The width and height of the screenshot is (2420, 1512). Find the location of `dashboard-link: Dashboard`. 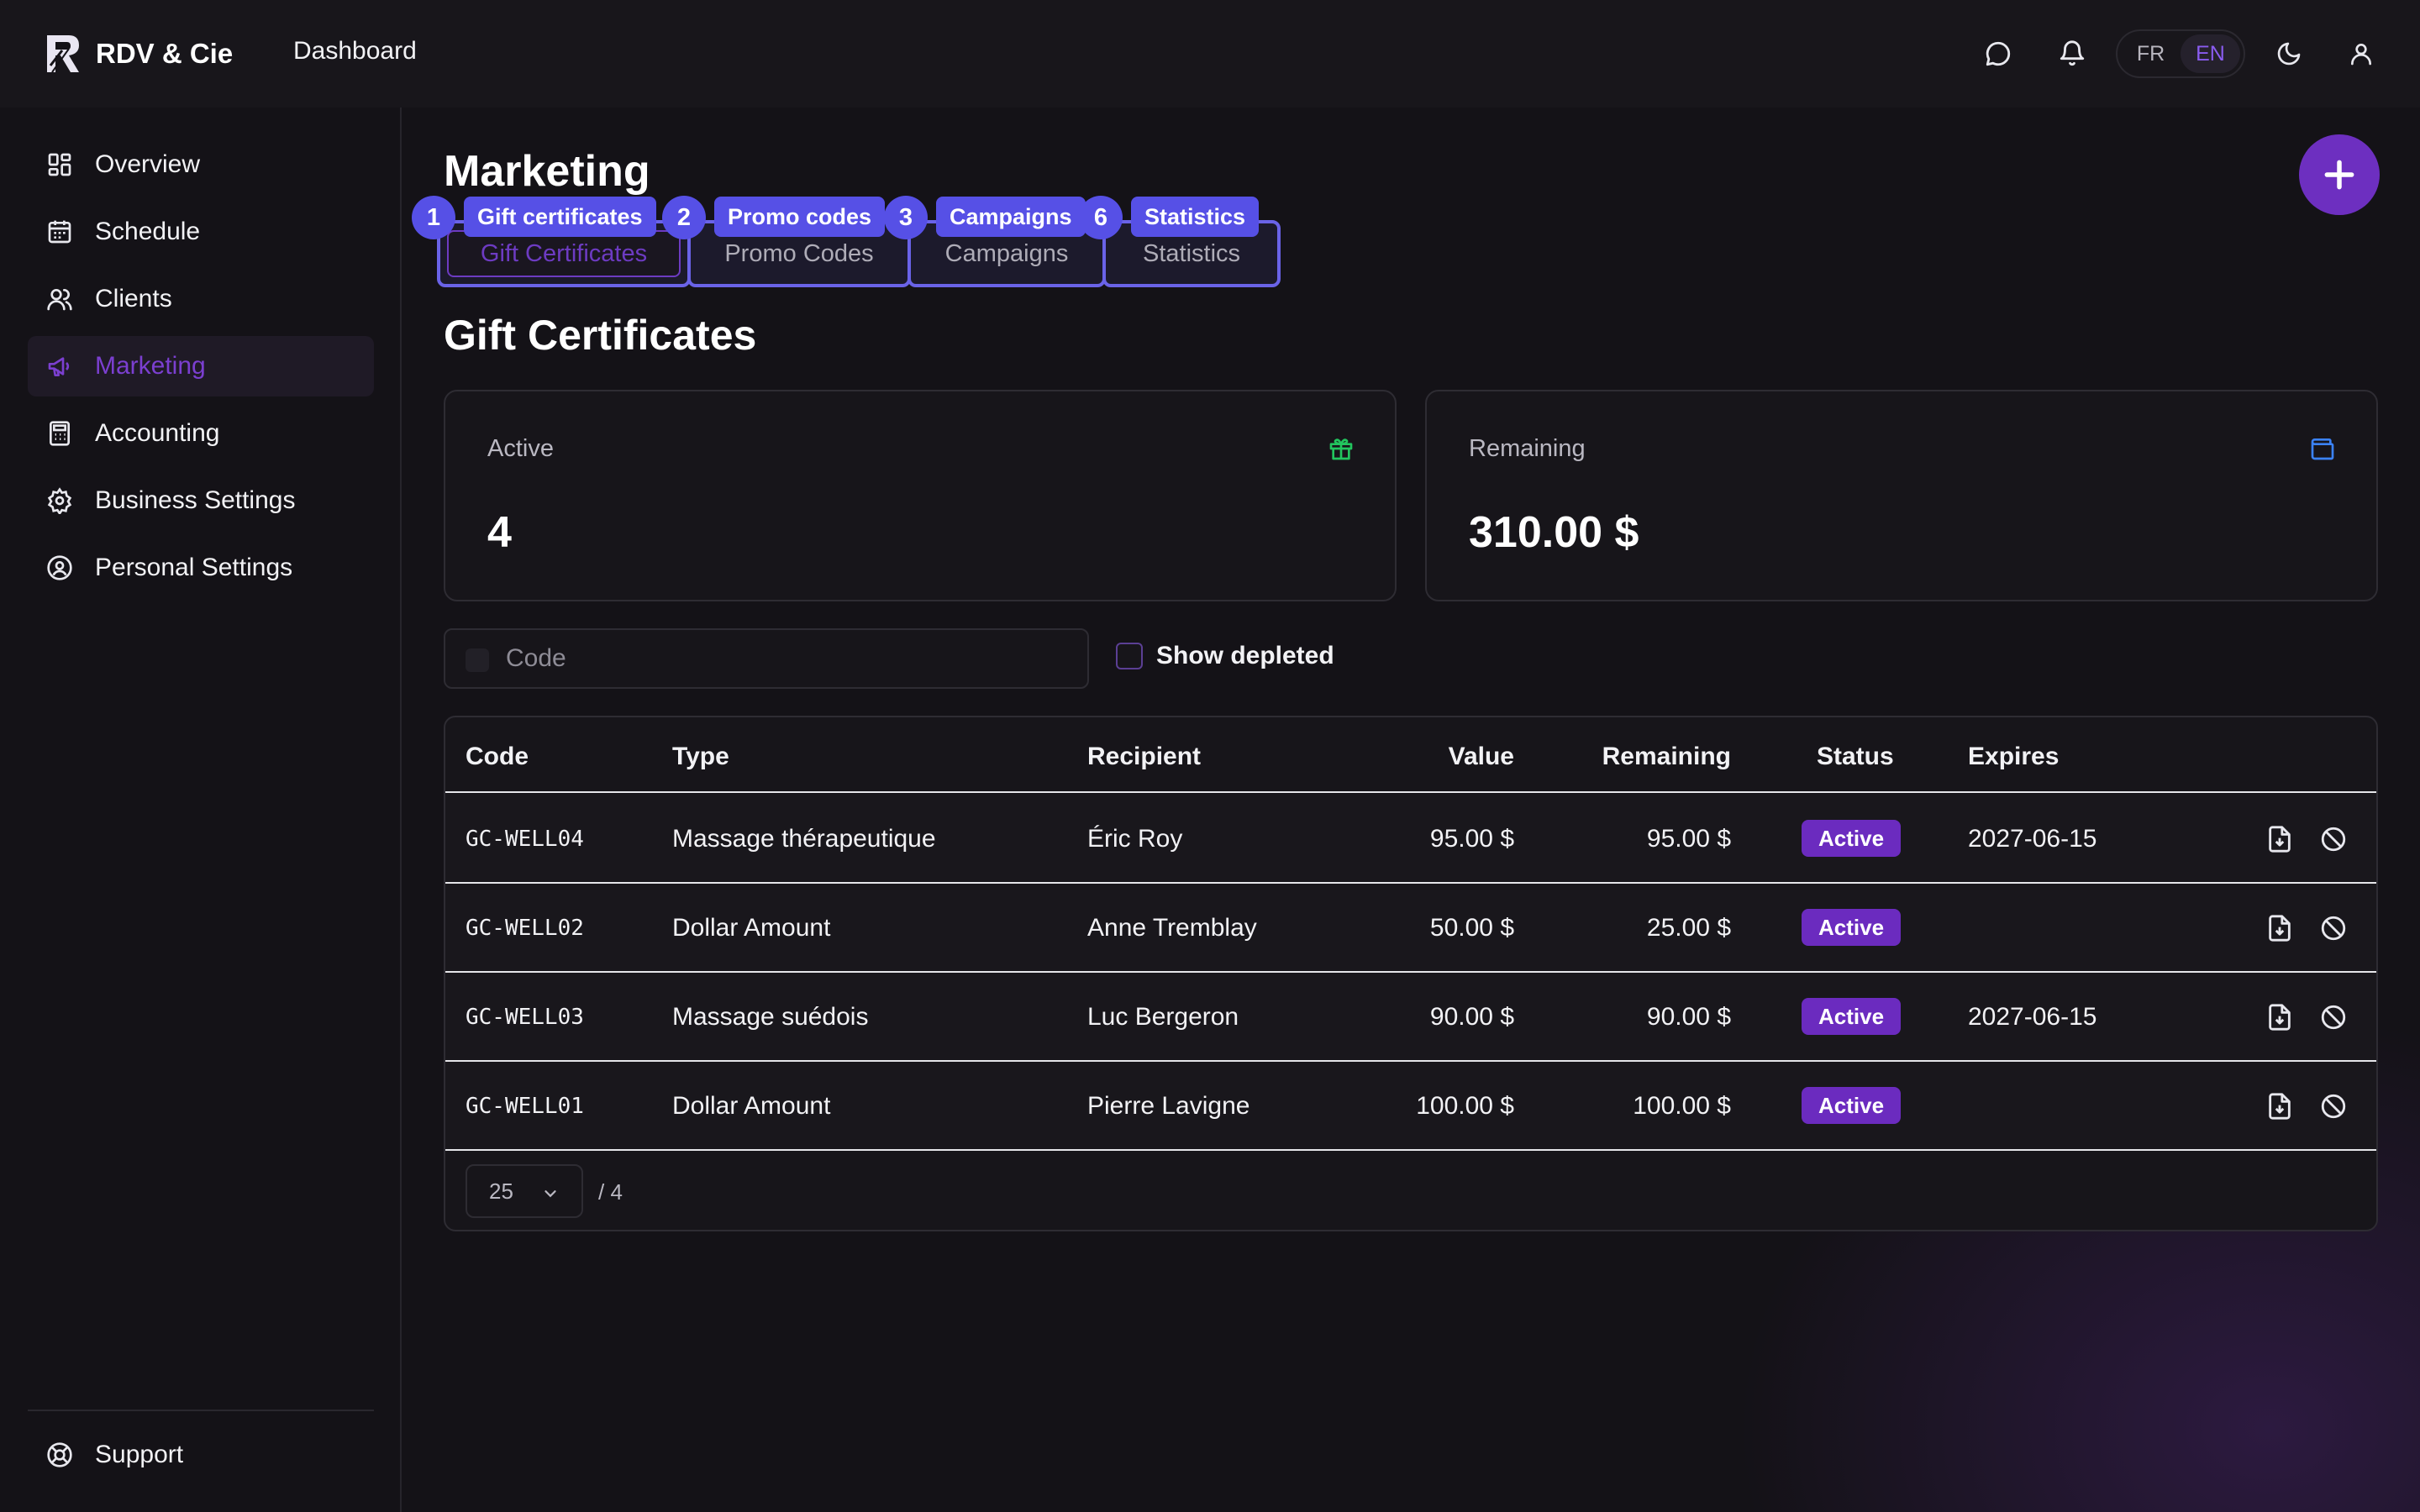

dashboard-link: Dashboard is located at coordinates (355, 51).